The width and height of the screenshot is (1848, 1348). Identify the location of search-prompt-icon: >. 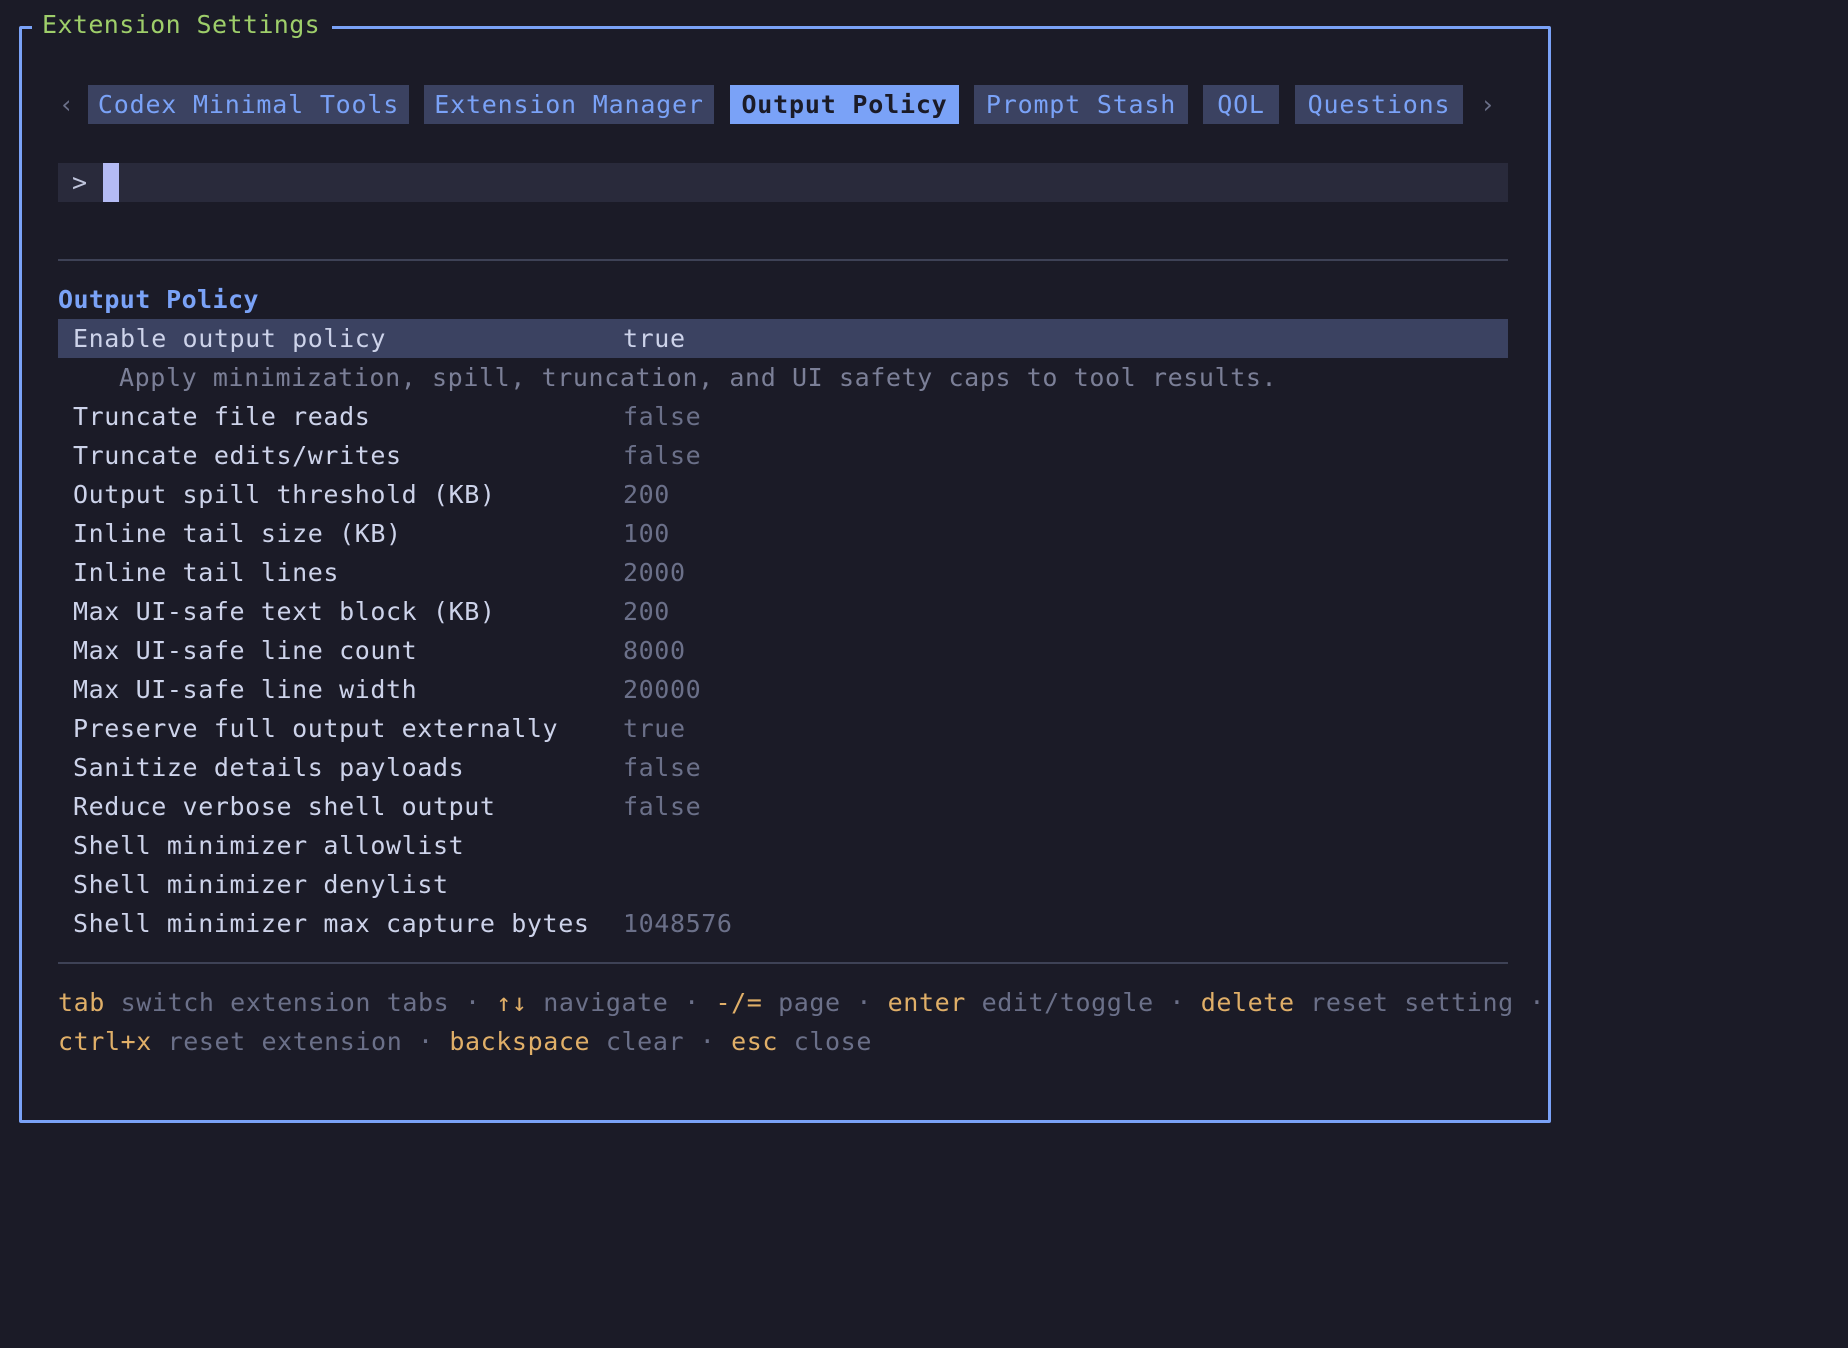
(80, 182).